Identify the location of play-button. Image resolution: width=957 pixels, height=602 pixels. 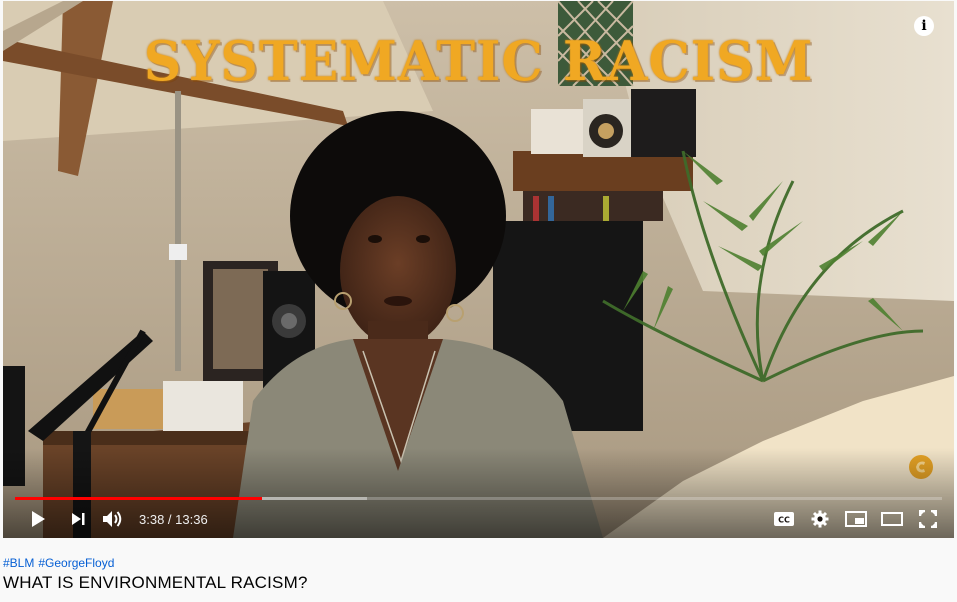
(38, 519).